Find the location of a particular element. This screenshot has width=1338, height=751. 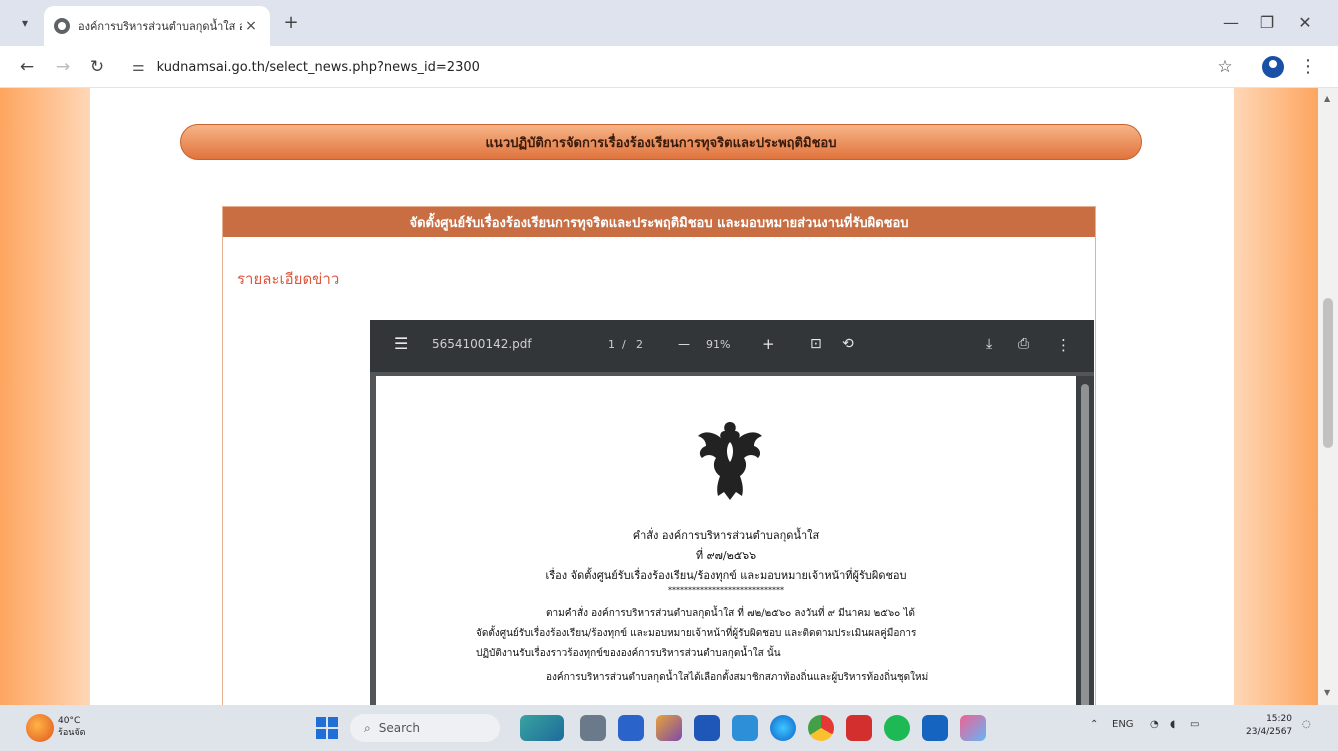

photos-app-icon is located at coordinates (669, 728).